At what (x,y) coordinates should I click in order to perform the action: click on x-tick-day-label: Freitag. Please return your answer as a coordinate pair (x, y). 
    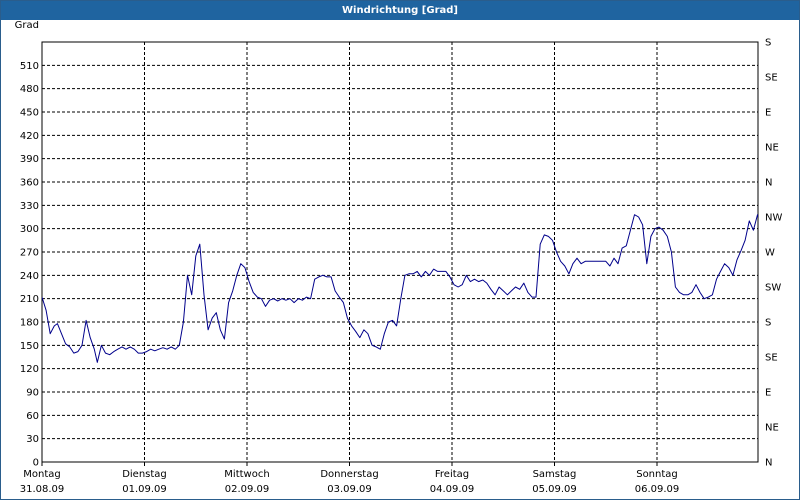
    Looking at the image, I should click on (452, 474).